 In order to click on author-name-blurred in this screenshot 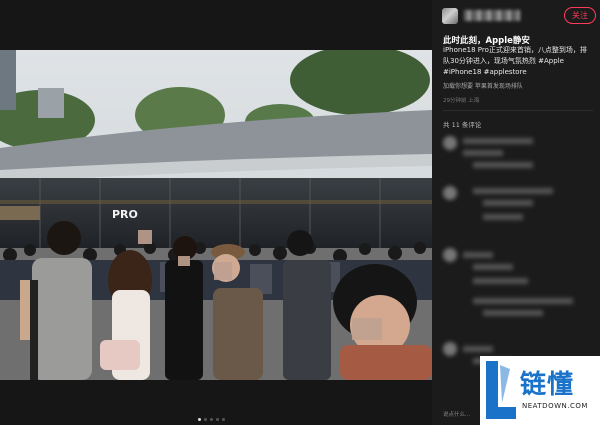, I will do `click(492, 15)`.